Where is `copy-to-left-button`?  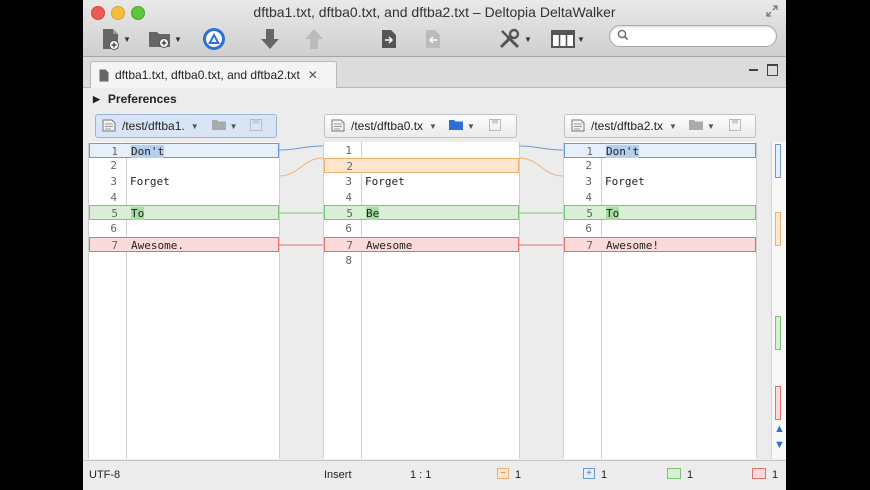
copy-to-left-button is located at coordinates (433, 39).